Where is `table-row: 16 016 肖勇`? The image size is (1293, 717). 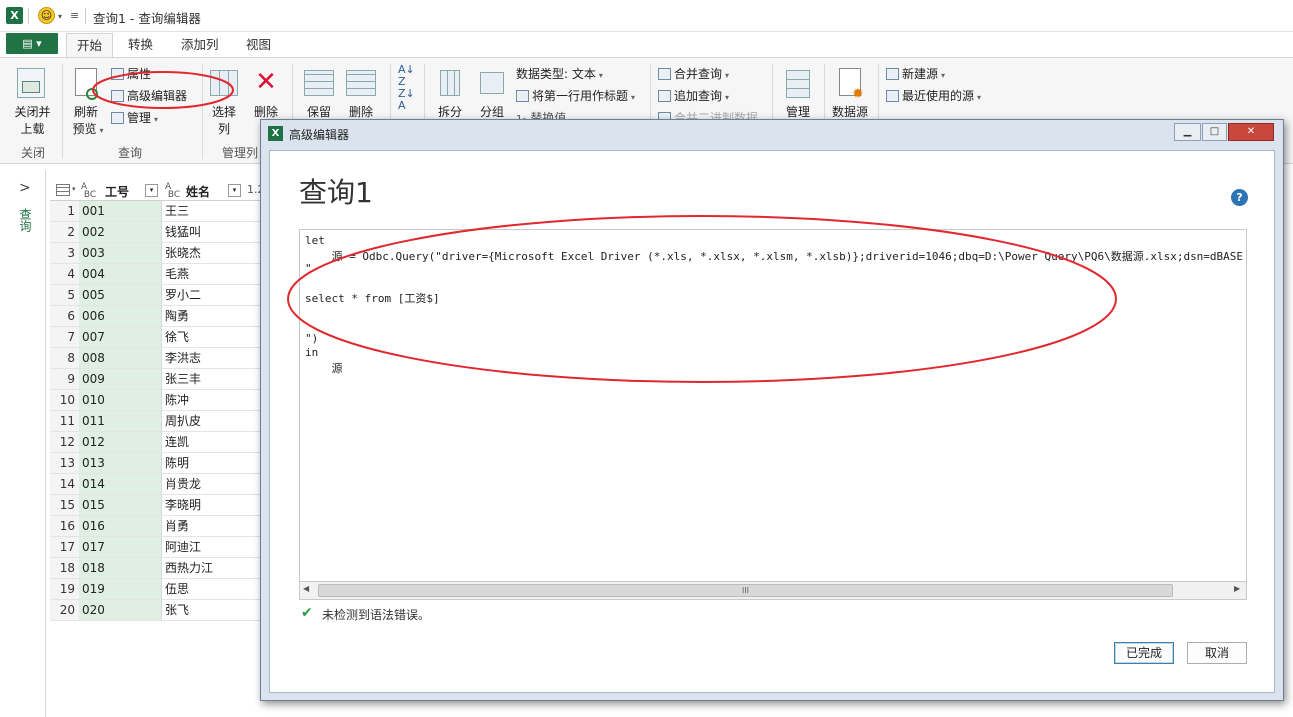
table-row: 16 016 肖勇 is located at coordinates (160, 526).